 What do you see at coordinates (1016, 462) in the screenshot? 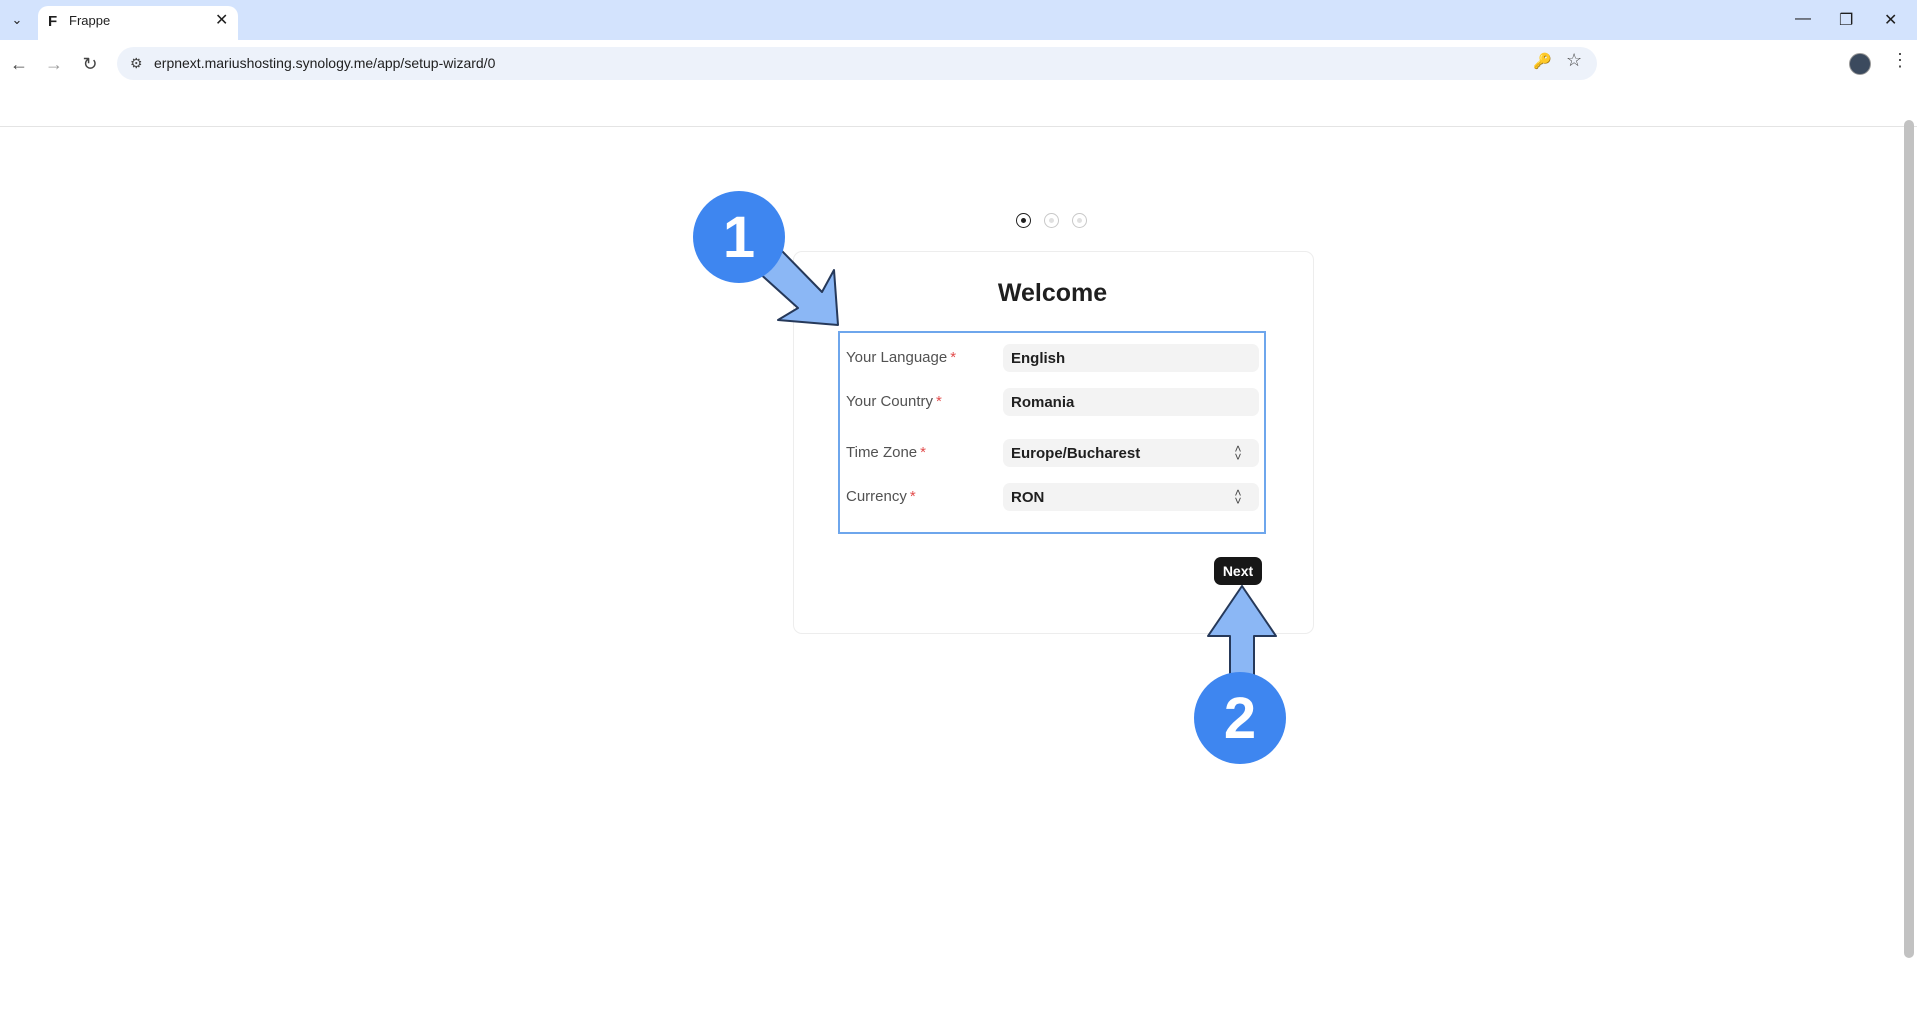
I see `annotation-arrows` at bounding box center [1016, 462].